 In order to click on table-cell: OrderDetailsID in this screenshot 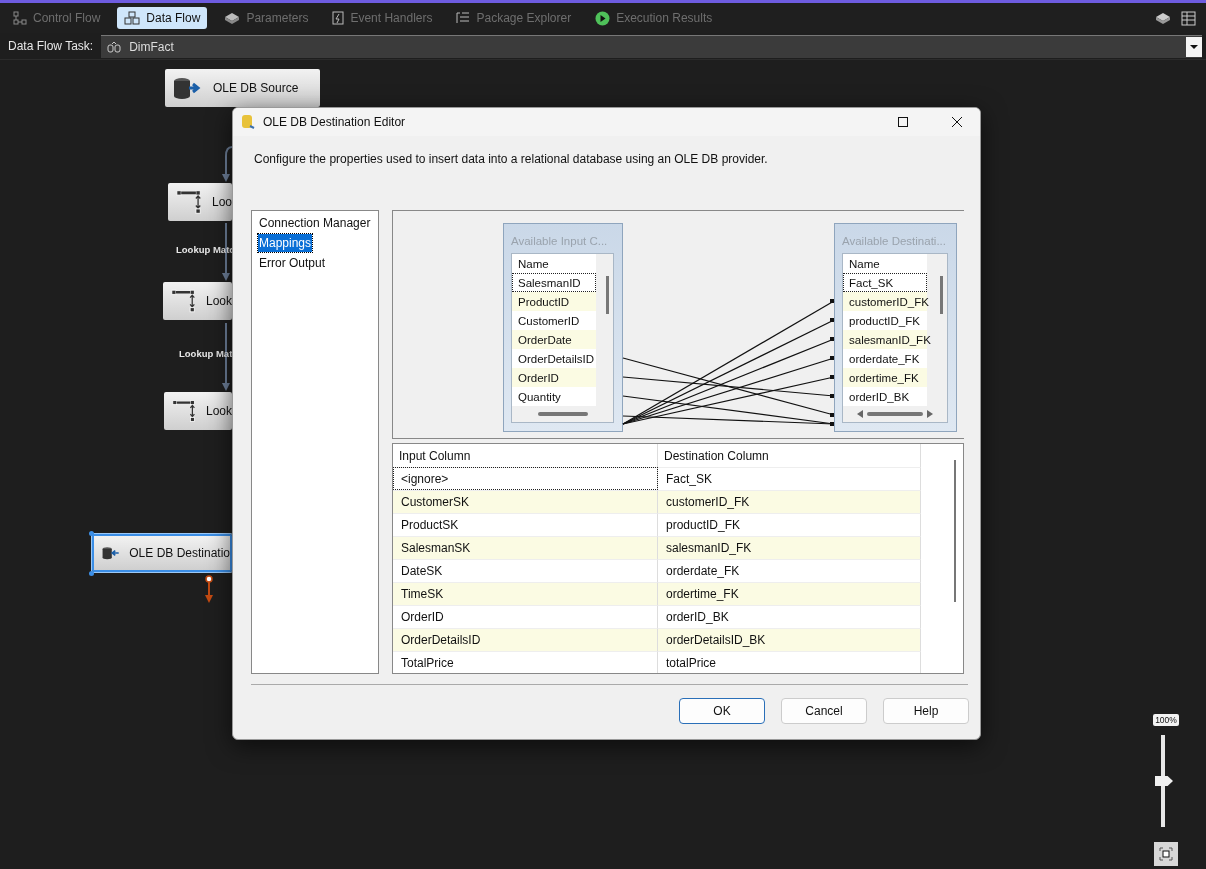, I will do `click(525, 639)`.